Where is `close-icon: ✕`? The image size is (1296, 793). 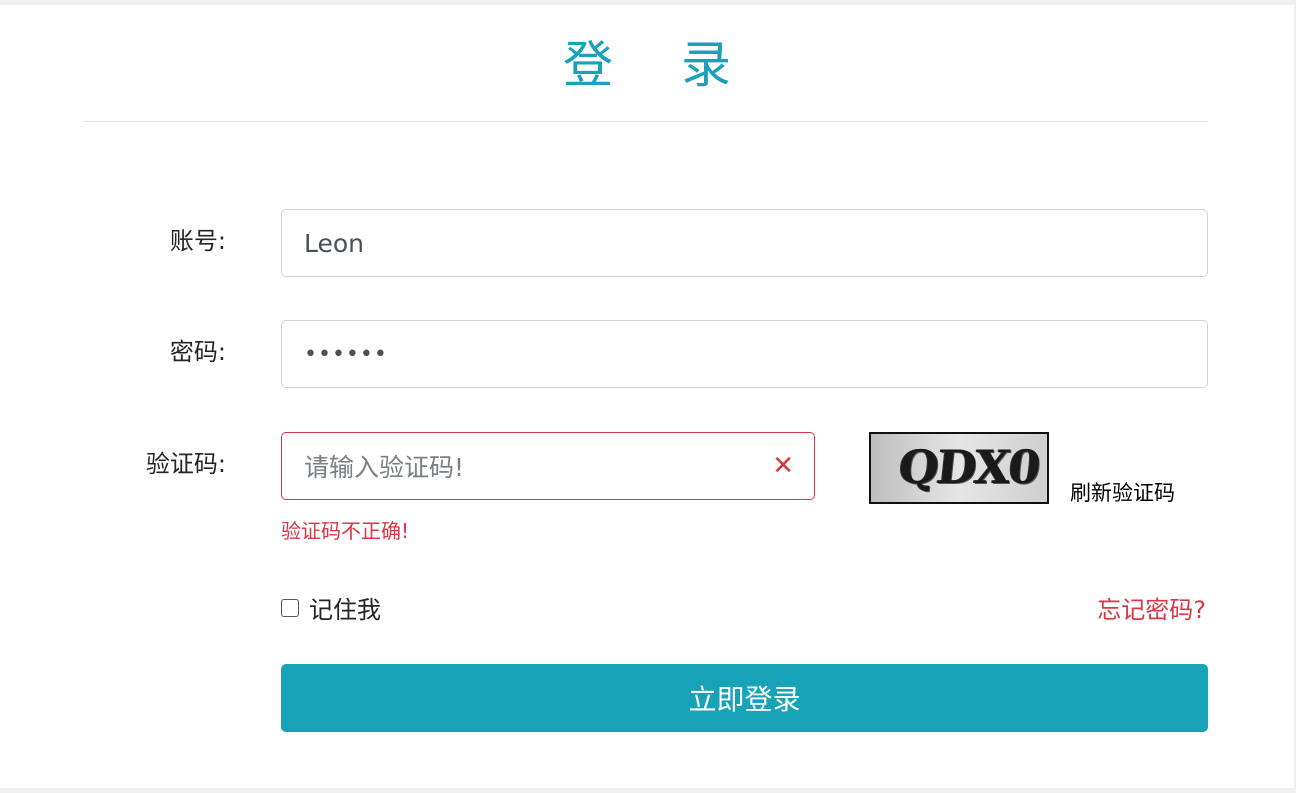
close-icon: ✕ is located at coordinates (783, 466).